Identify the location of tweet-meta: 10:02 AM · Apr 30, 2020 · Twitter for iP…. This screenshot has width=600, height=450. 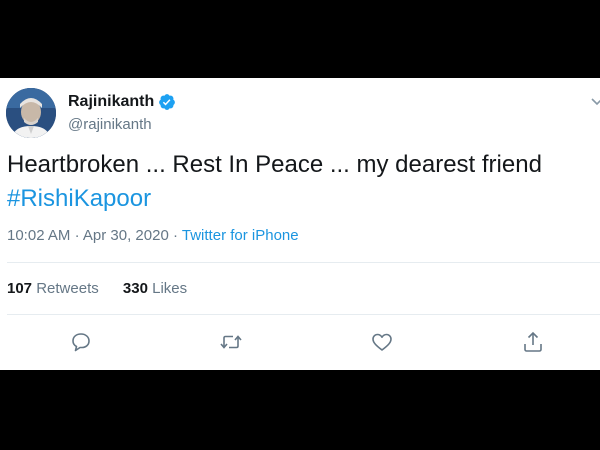
(153, 235).